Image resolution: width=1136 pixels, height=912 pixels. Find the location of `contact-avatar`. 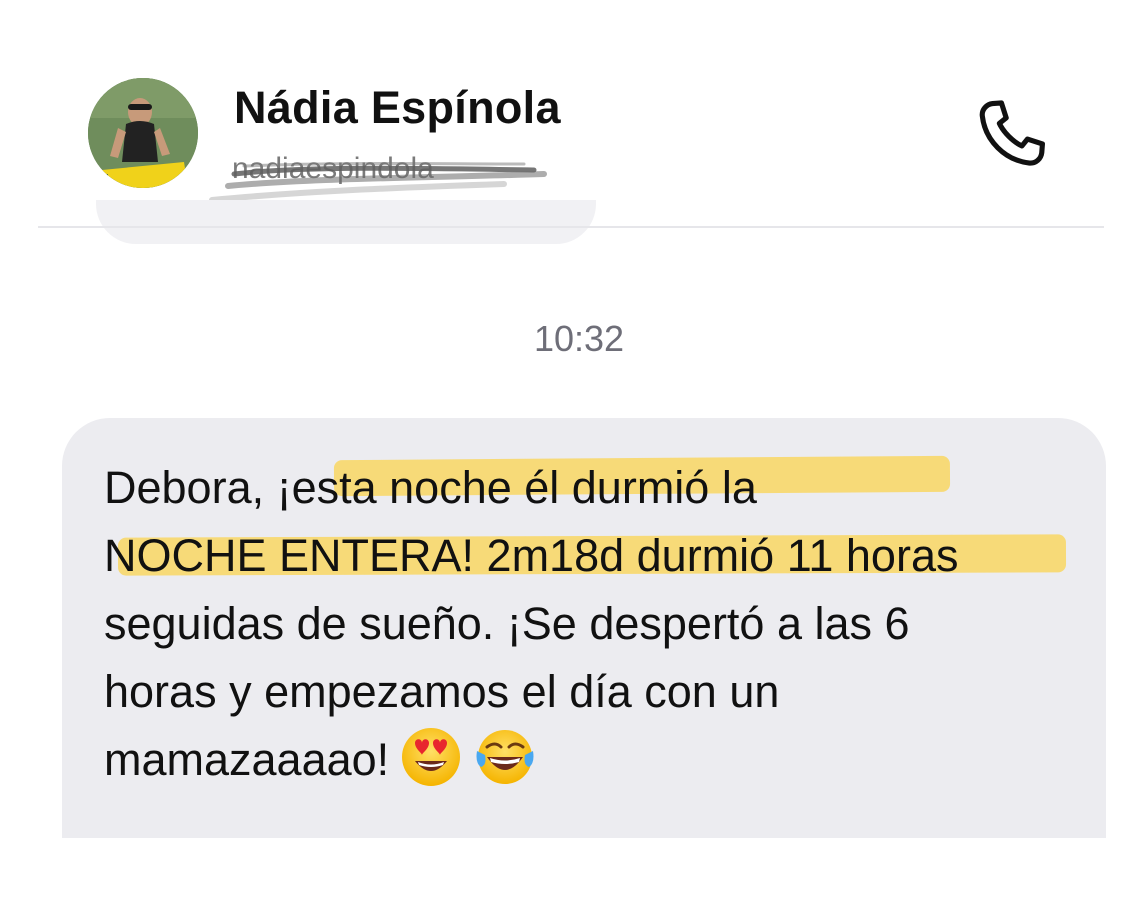

contact-avatar is located at coordinates (143, 133).